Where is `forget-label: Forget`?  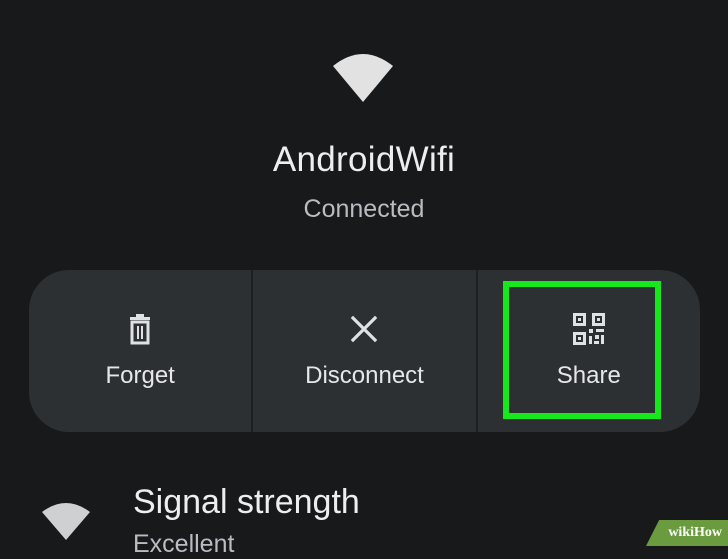
forget-label: Forget is located at coordinates (140, 375).